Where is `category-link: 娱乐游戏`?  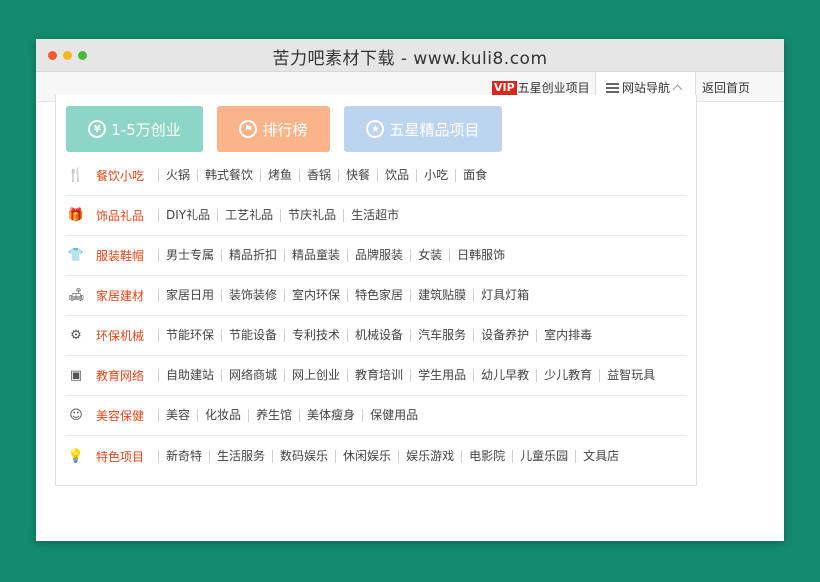 category-link: 娱乐游戏 is located at coordinates (429, 456).